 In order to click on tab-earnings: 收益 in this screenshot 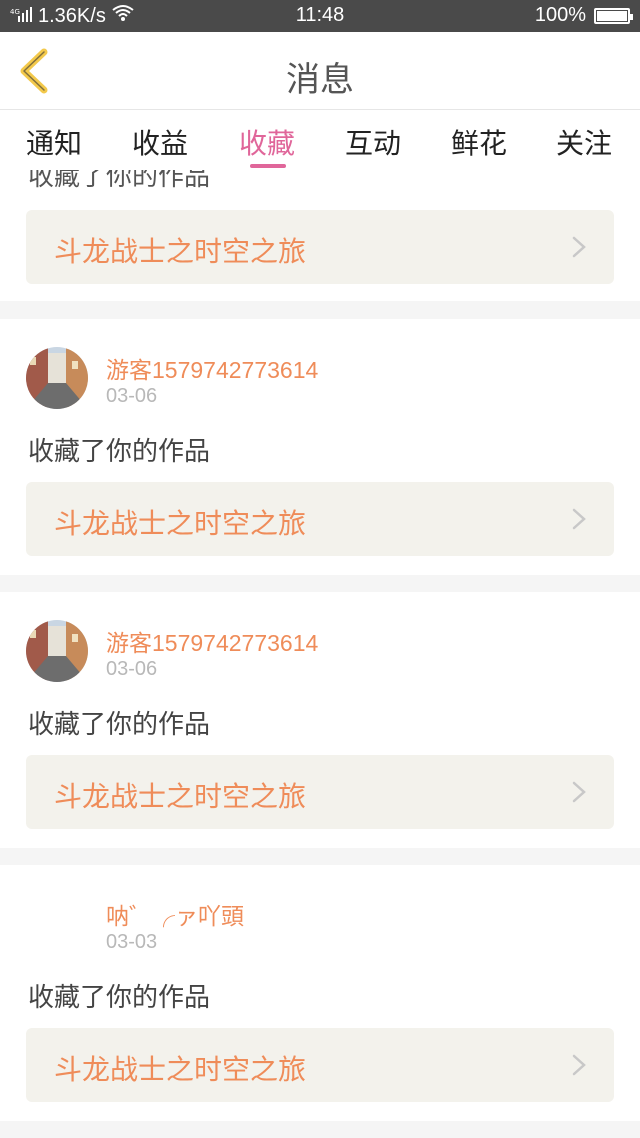, I will do `click(160, 142)`.